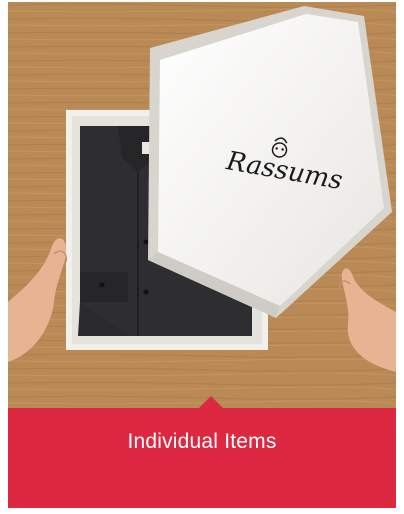 This screenshot has width=404, height=514. Describe the element at coordinates (202, 441) in the screenshot. I see `card-caption: Individual Items` at that location.